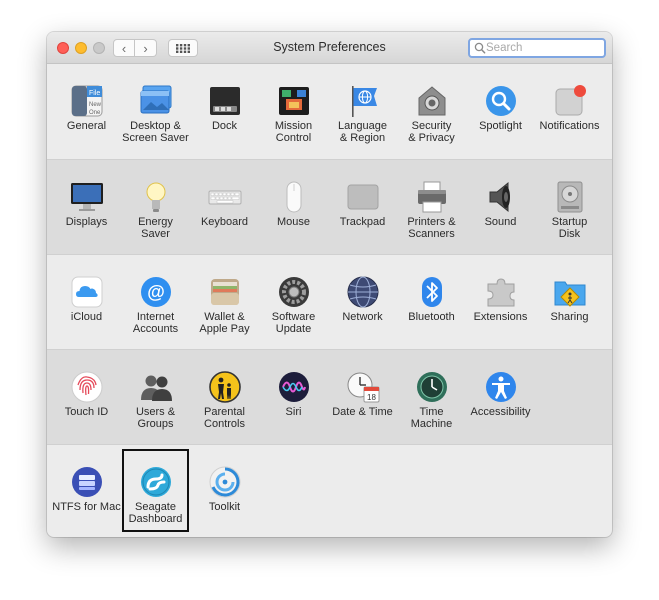 This screenshot has height=600, width=659. Describe the element at coordinates (363, 292) in the screenshot. I see `network-icon` at that location.